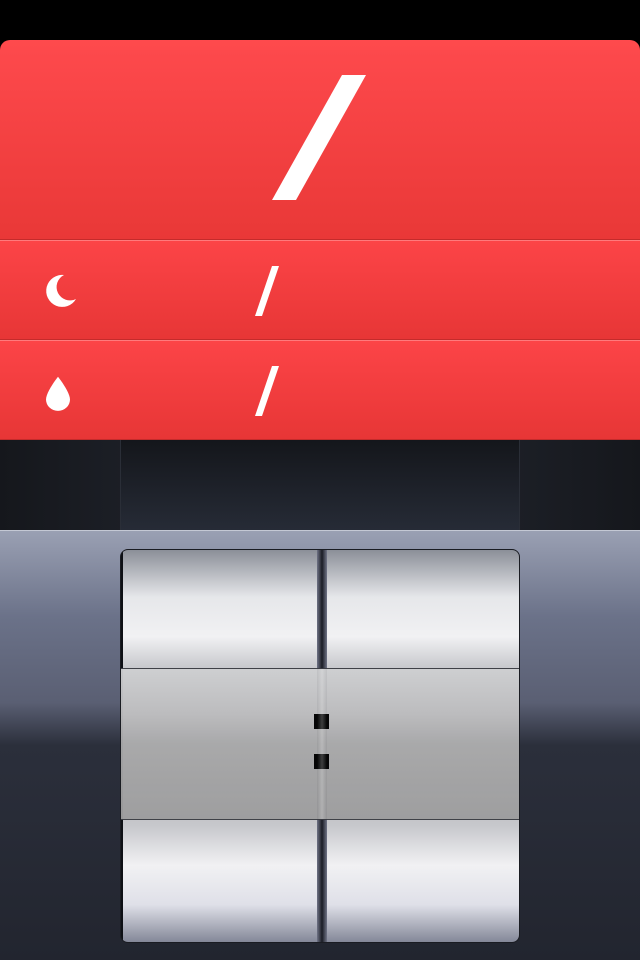 This screenshot has height=960, width=640. Describe the element at coordinates (58, 393) in the screenshot. I see `water-drop-icon` at that location.